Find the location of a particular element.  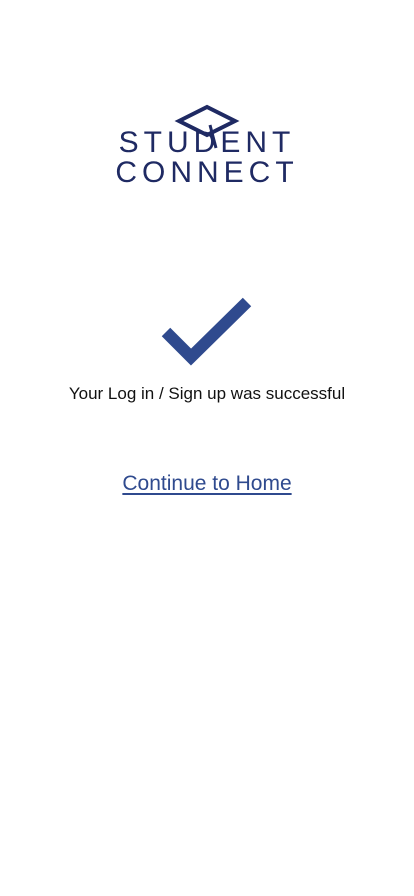

logo-line-1: STUDENT is located at coordinates (207, 142).